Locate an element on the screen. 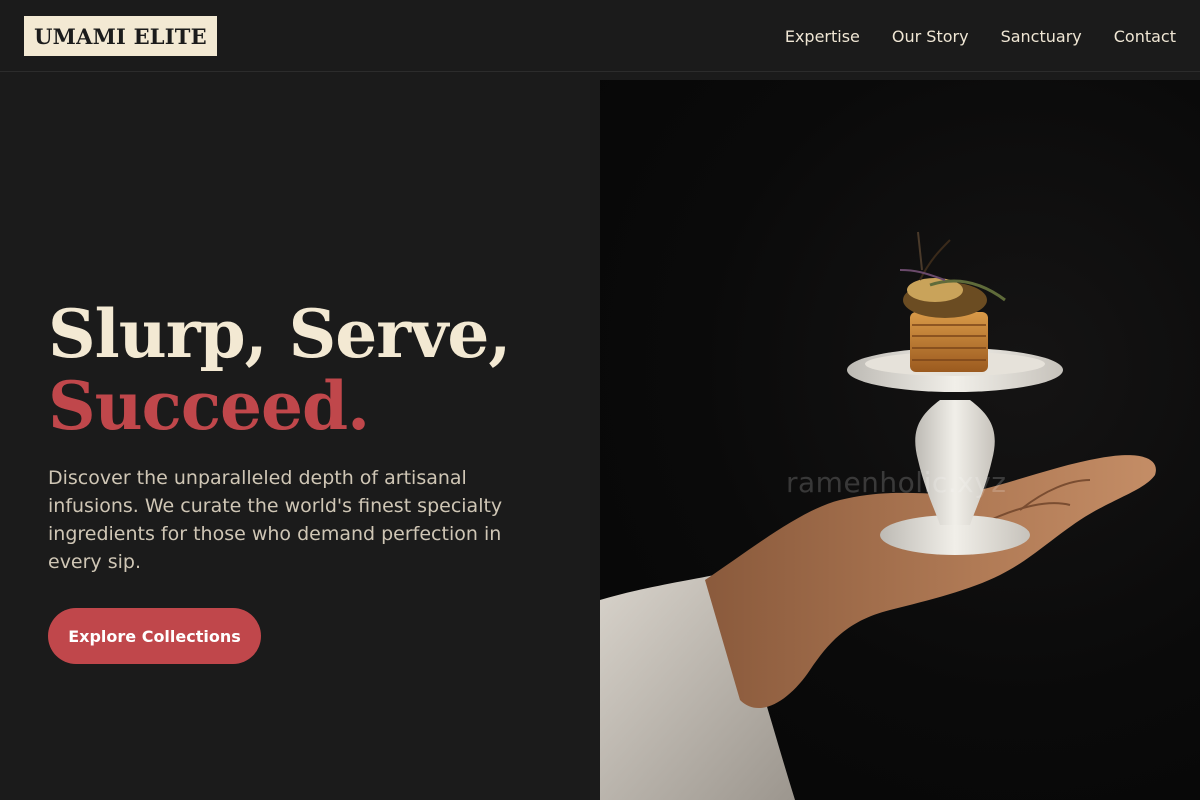  hero-headline: Slurp, Serve, Succeed. is located at coordinates (279, 370).